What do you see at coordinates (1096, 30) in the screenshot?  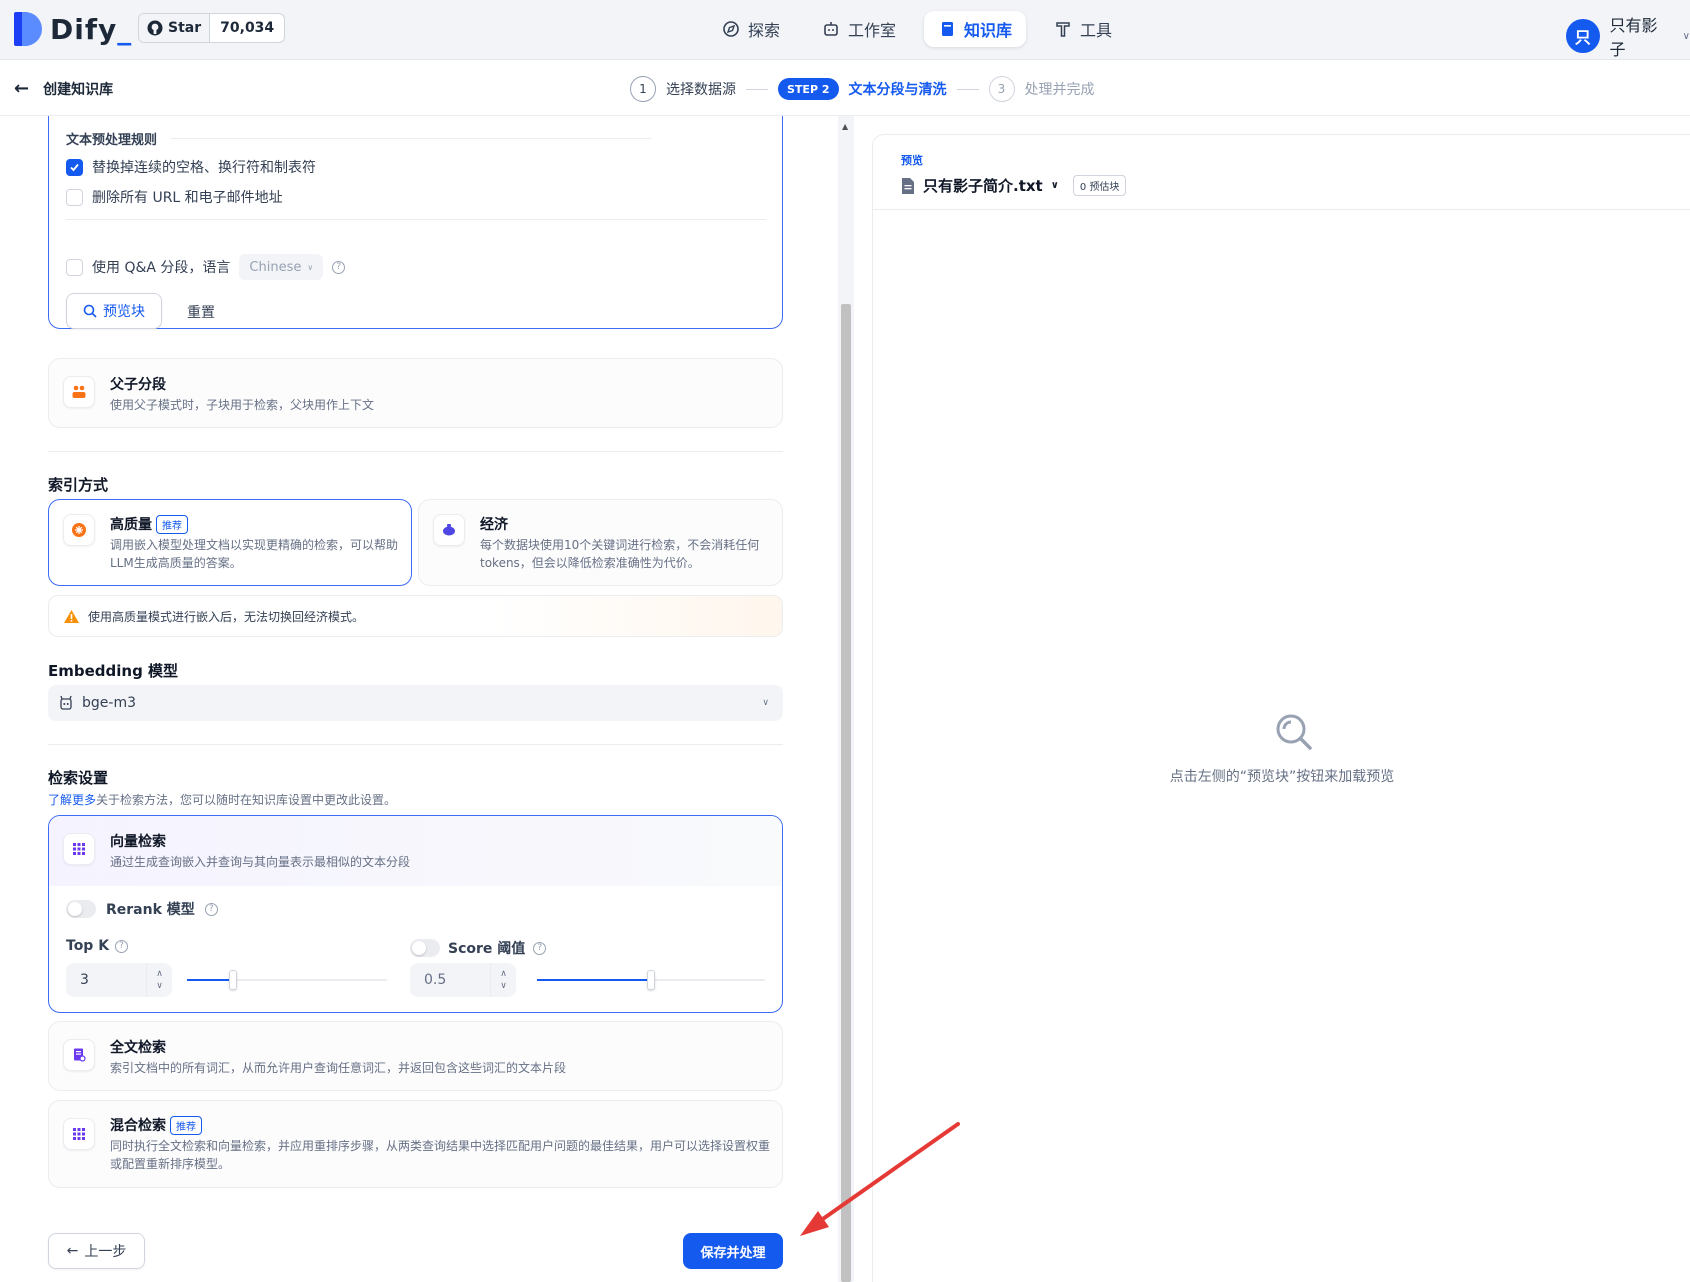 I see `nav-tools-label: 工具` at bounding box center [1096, 30].